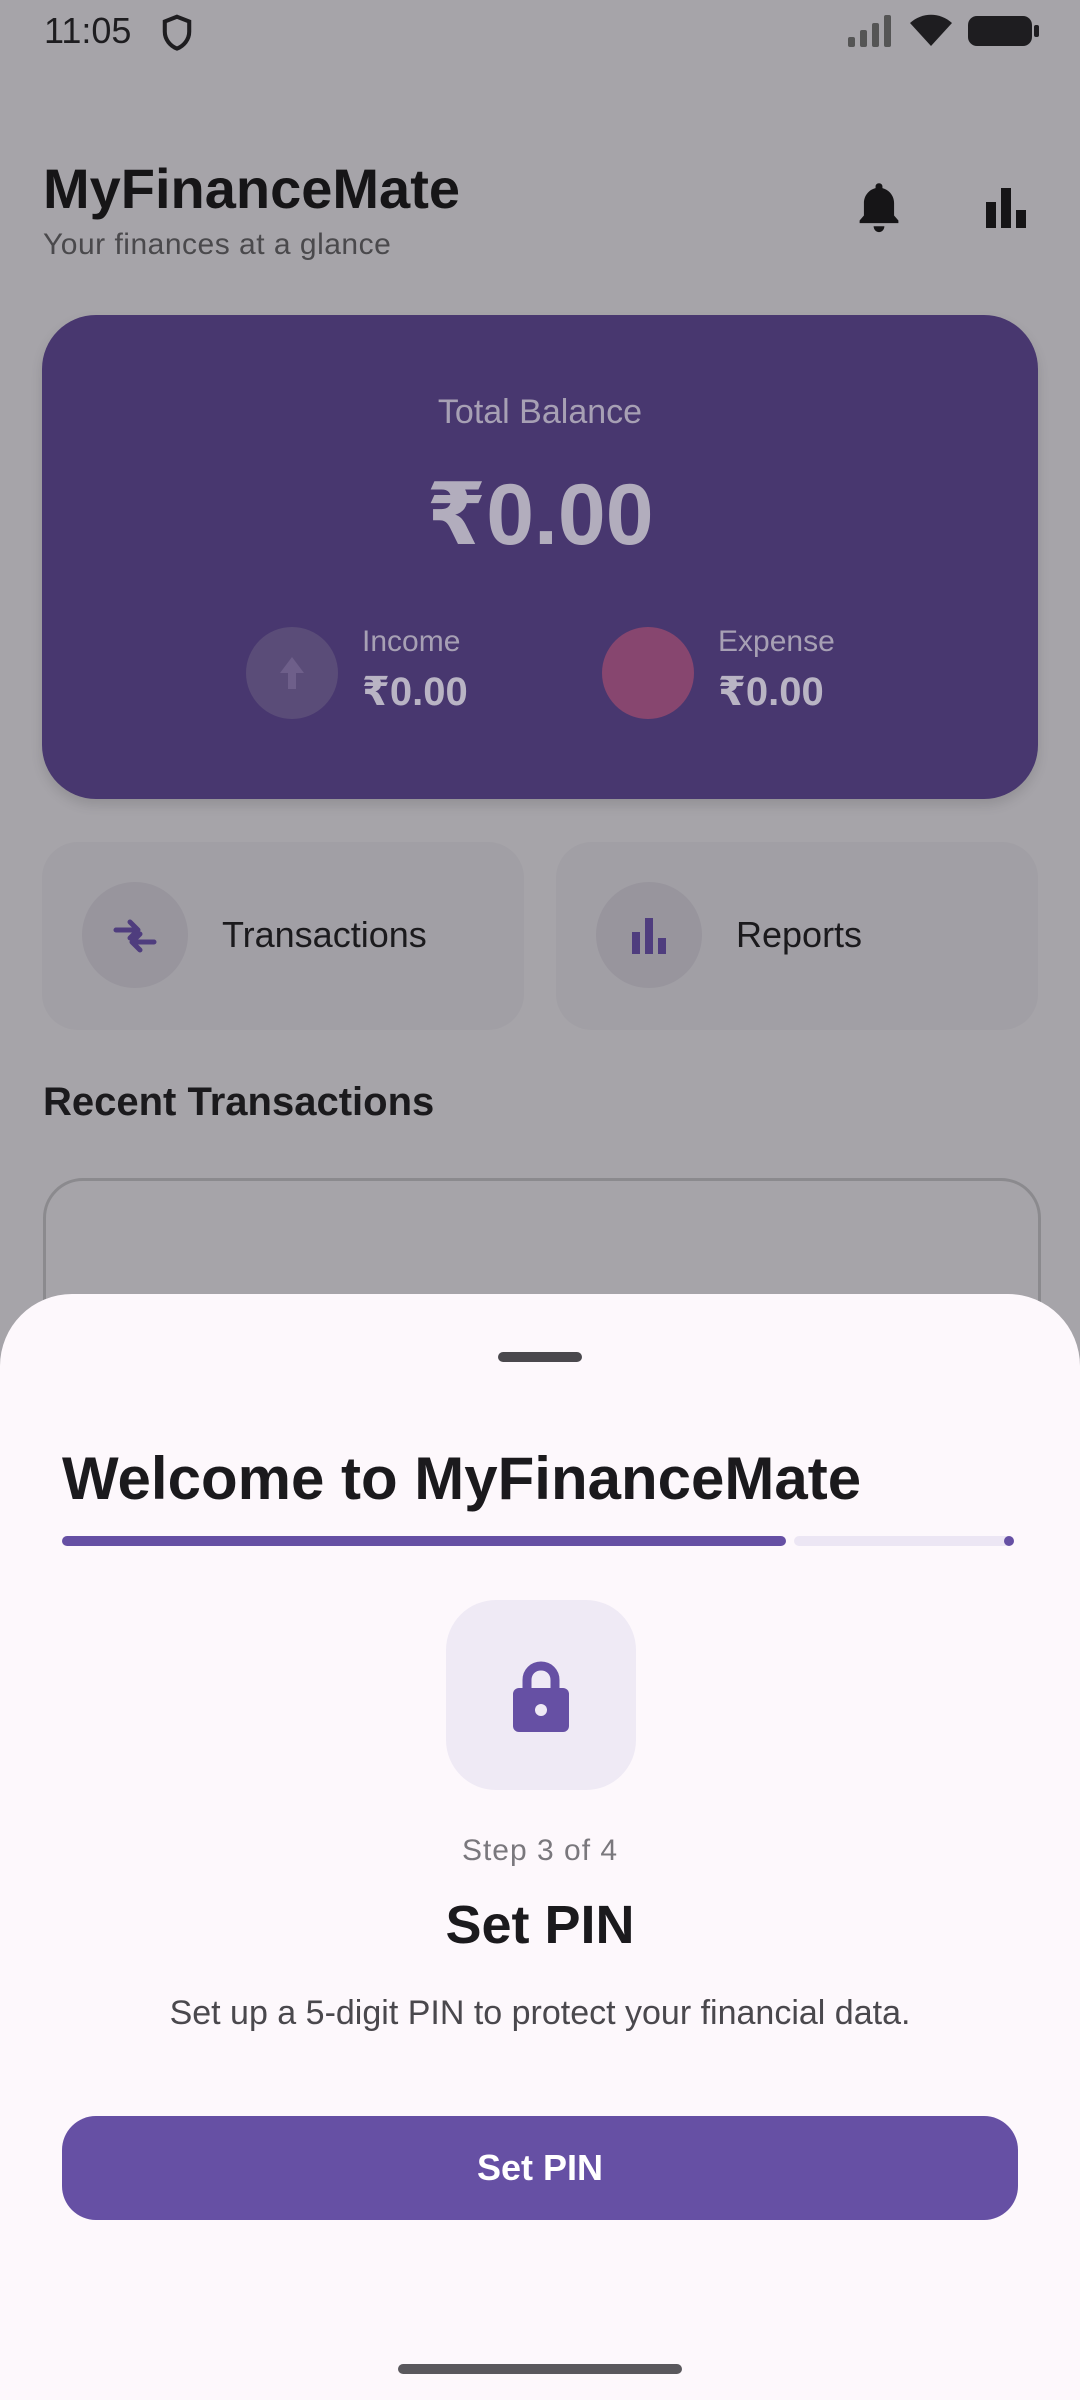  What do you see at coordinates (1009, 1541) in the screenshot?
I see `progress-end-dot` at bounding box center [1009, 1541].